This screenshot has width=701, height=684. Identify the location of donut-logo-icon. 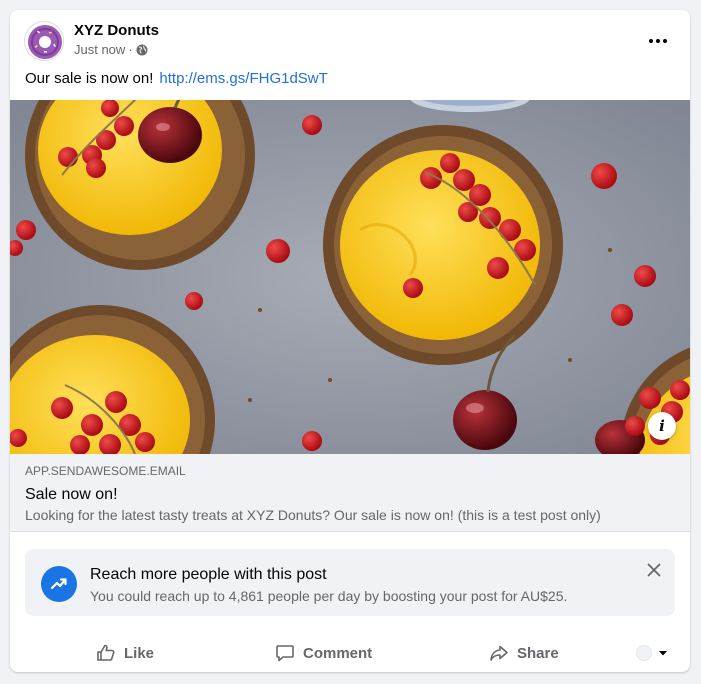
(45, 42).